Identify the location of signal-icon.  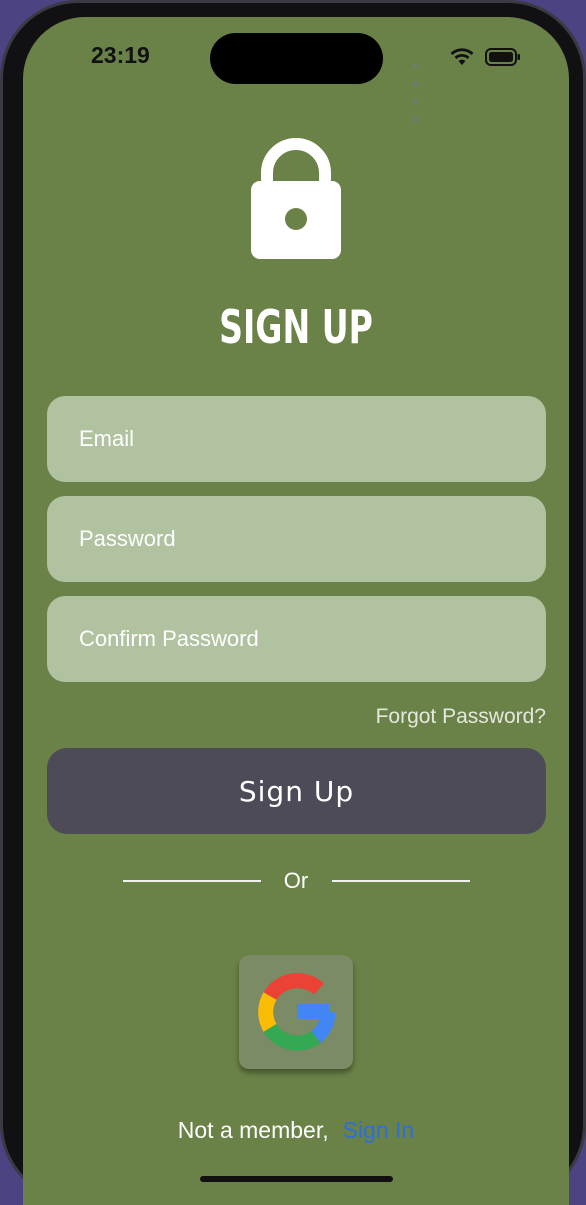
(416, 91).